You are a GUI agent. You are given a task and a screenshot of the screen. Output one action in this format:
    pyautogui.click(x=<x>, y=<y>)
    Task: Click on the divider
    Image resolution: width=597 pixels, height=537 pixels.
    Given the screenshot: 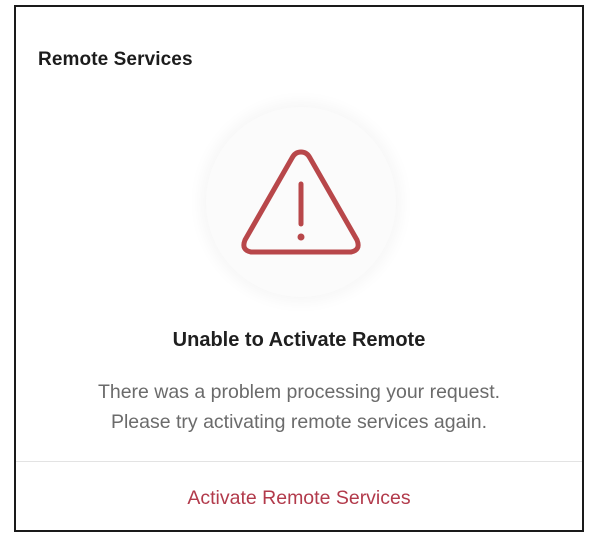 What is the action you would take?
    pyautogui.click(x=299, y=461)
    